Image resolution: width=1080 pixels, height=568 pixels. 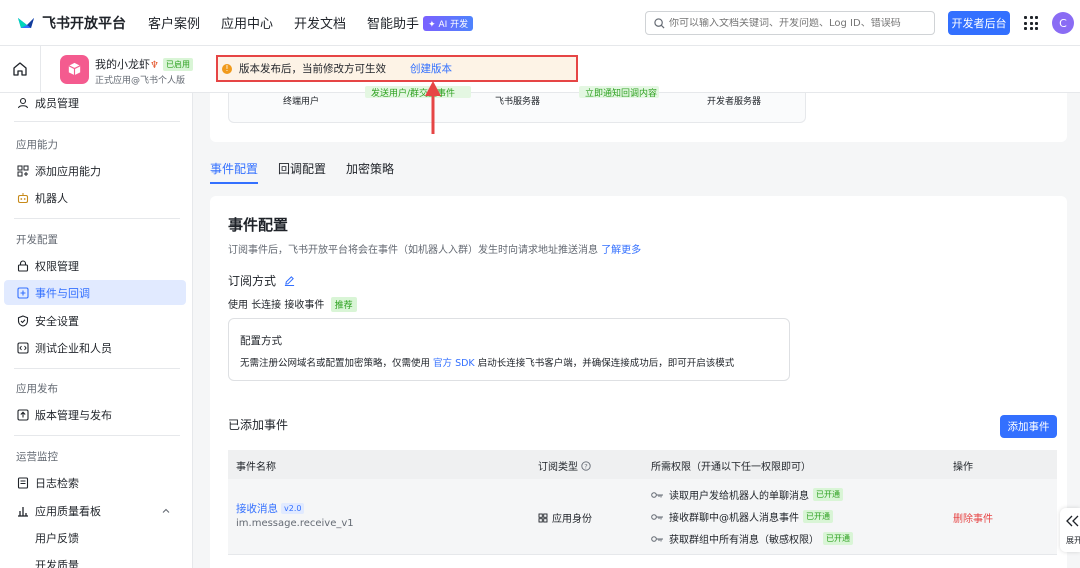 What do you see at coordinates (413, 250) in the screenshot?
I see `description-text: 订阅事件后，飞书开放平台将会在事件（如机器人入群）发生时向请求地址推送消息` at bounding box center [413, 250].